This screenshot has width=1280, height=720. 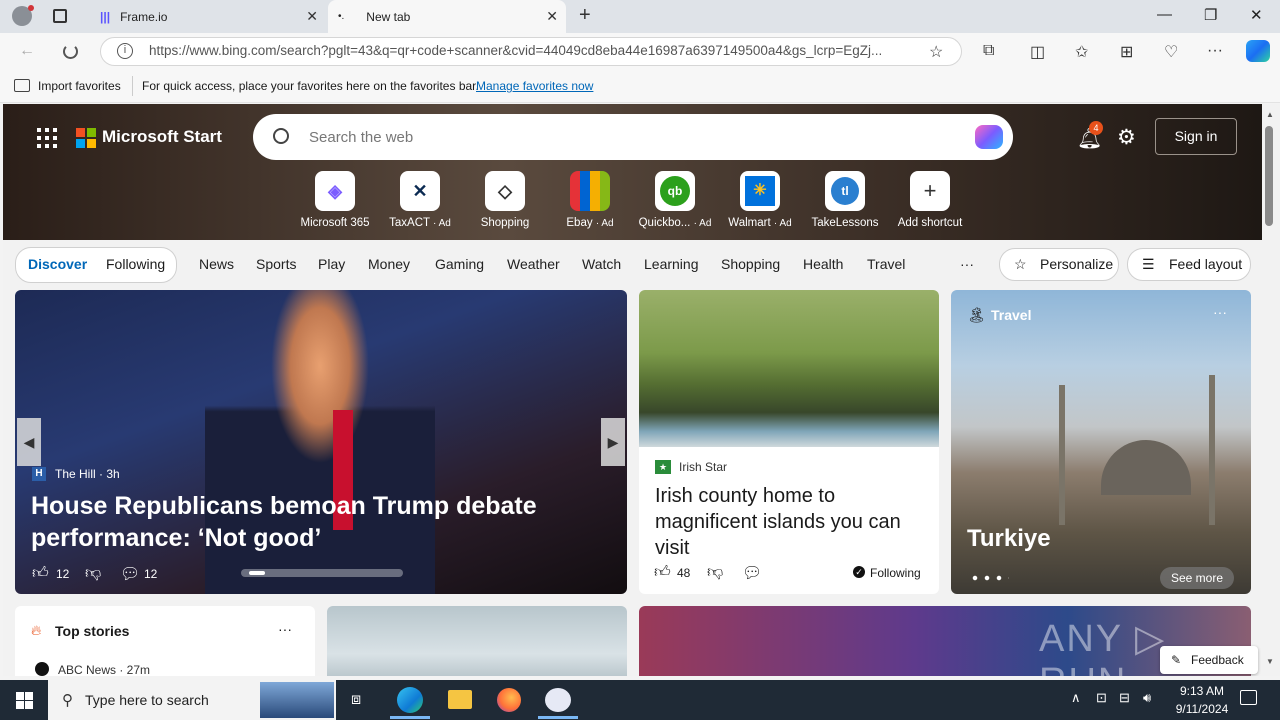 What do you see at coordinates (70, 51) in the screenshot?
I see `loading-icon` at bounding box center [70, 51].